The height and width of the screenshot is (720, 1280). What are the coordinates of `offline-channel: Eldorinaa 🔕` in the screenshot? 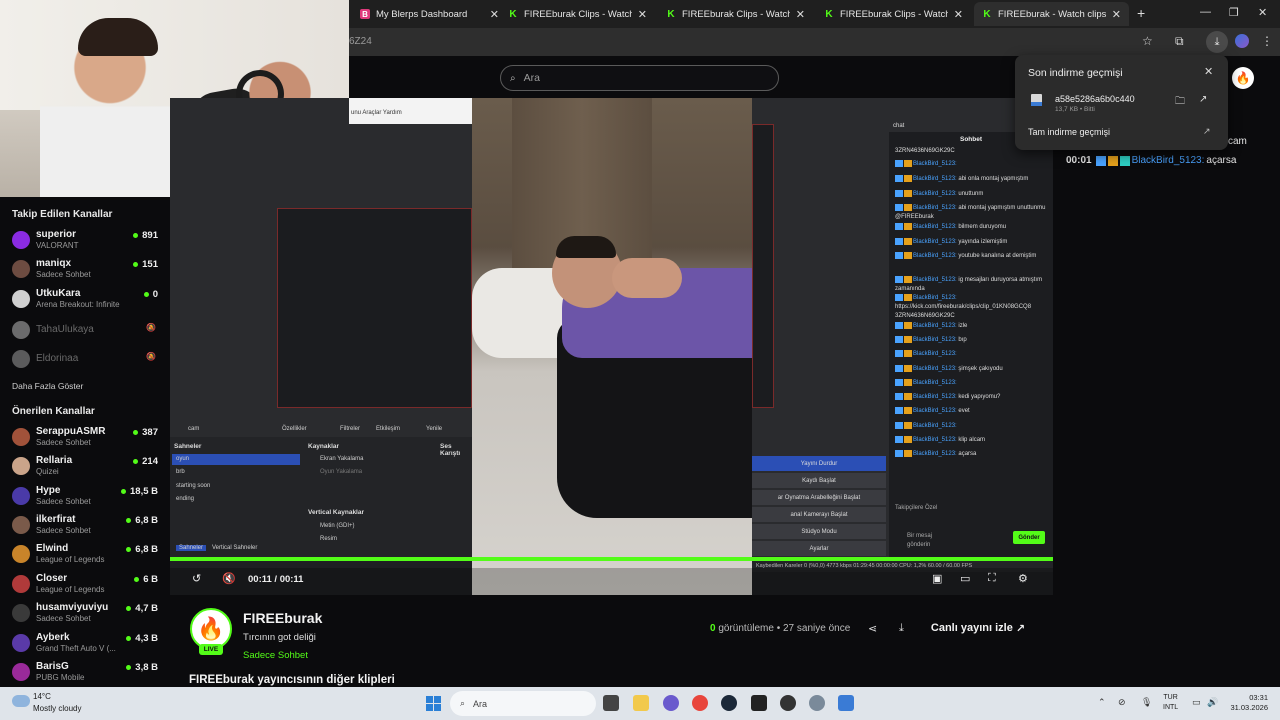 It's located at (87, 362).